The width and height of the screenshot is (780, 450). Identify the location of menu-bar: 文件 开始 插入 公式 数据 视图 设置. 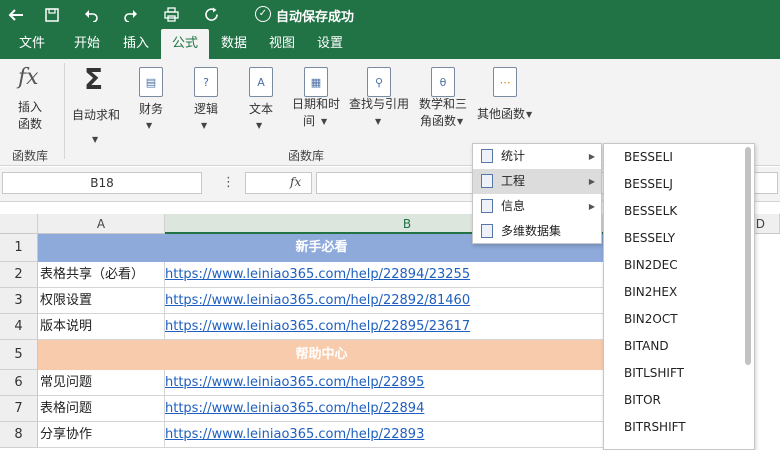
(390, 44).